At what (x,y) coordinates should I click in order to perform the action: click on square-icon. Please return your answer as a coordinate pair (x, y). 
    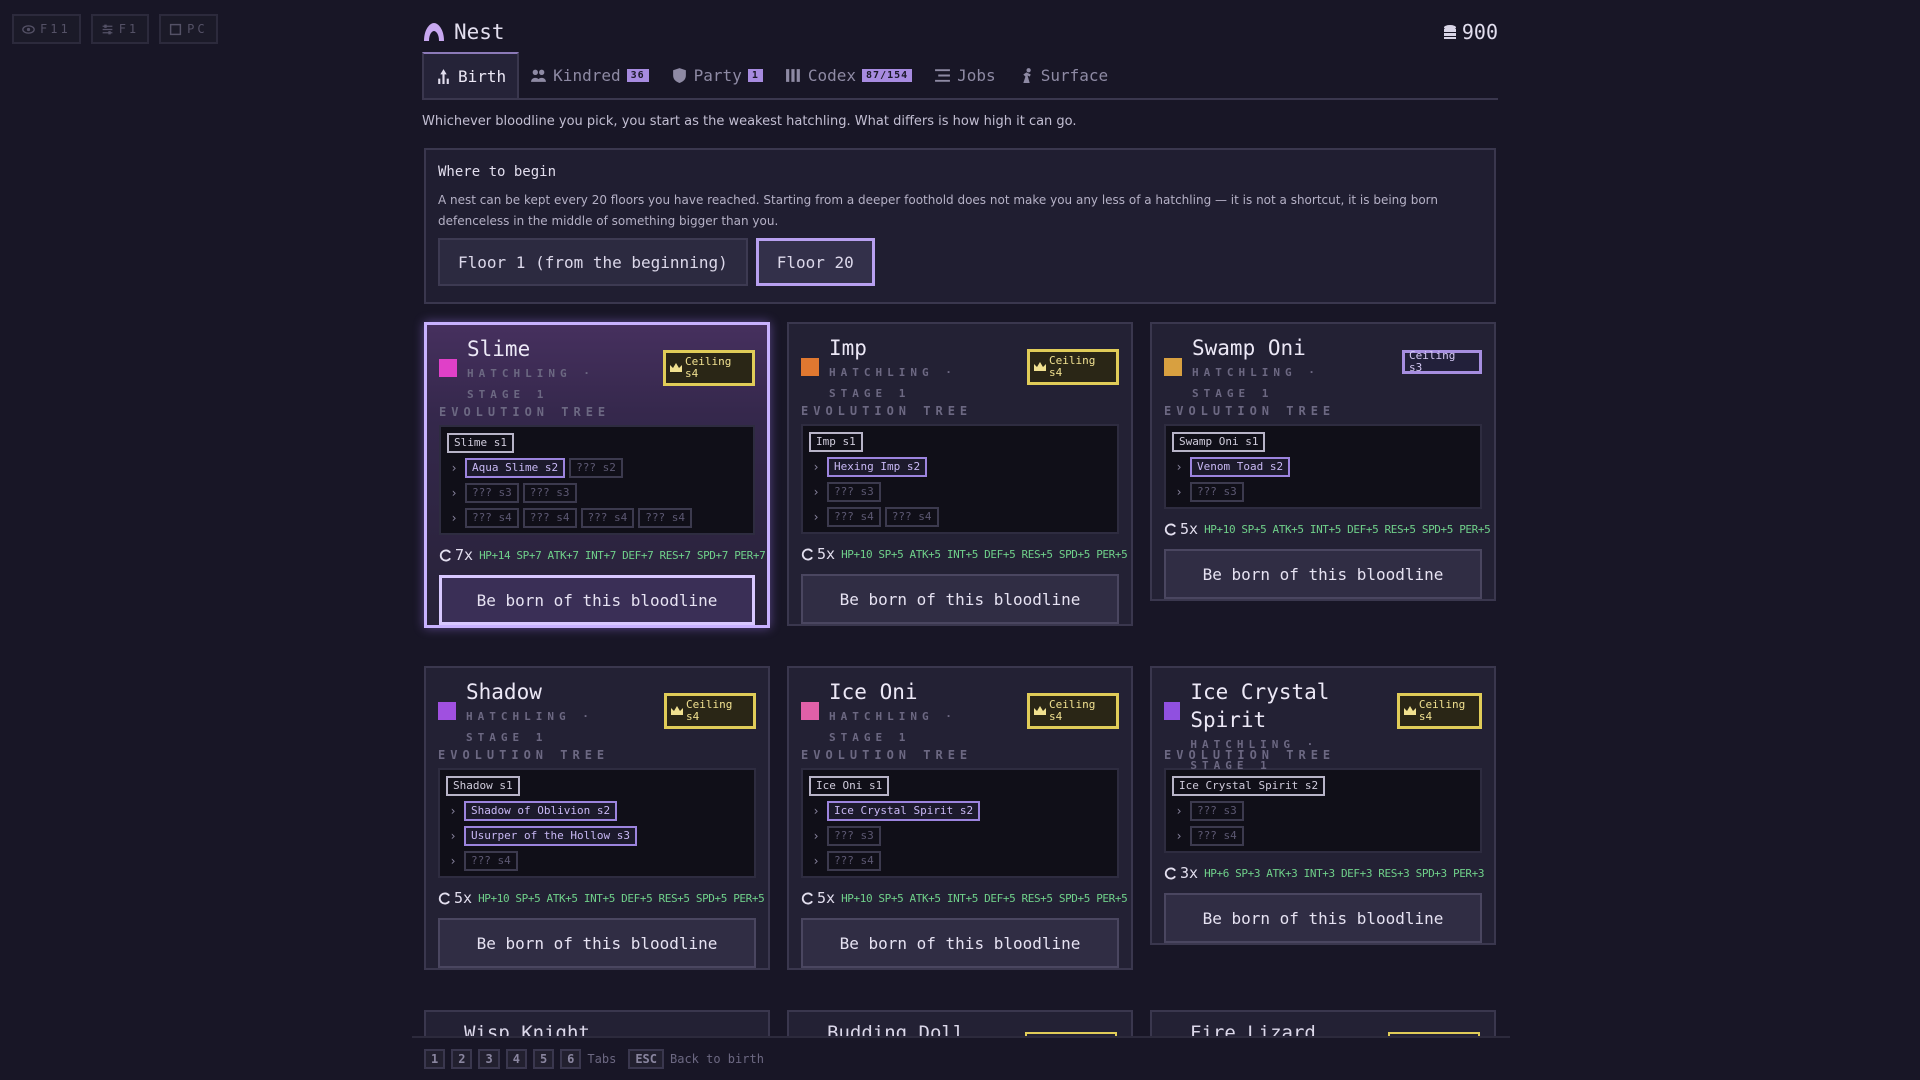
    Looking at the image, I should click on (176, 29).